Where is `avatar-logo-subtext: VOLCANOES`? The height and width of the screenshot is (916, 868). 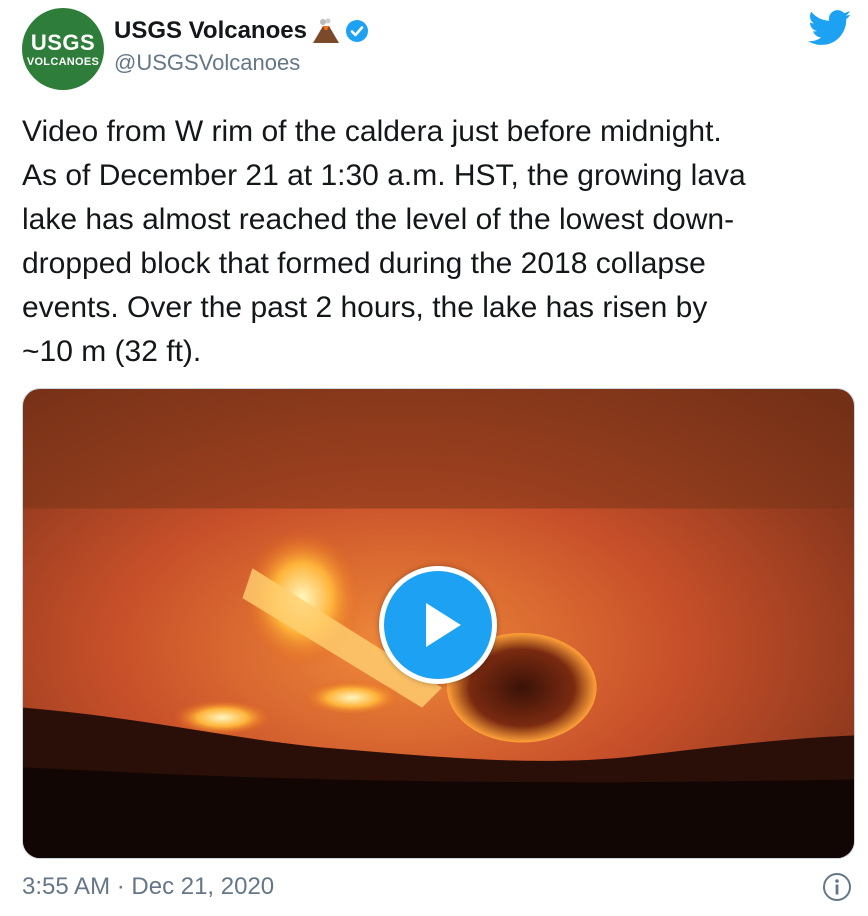
avatar-logo-subtext: VOLCANOES is located at coordinates (63, 62).